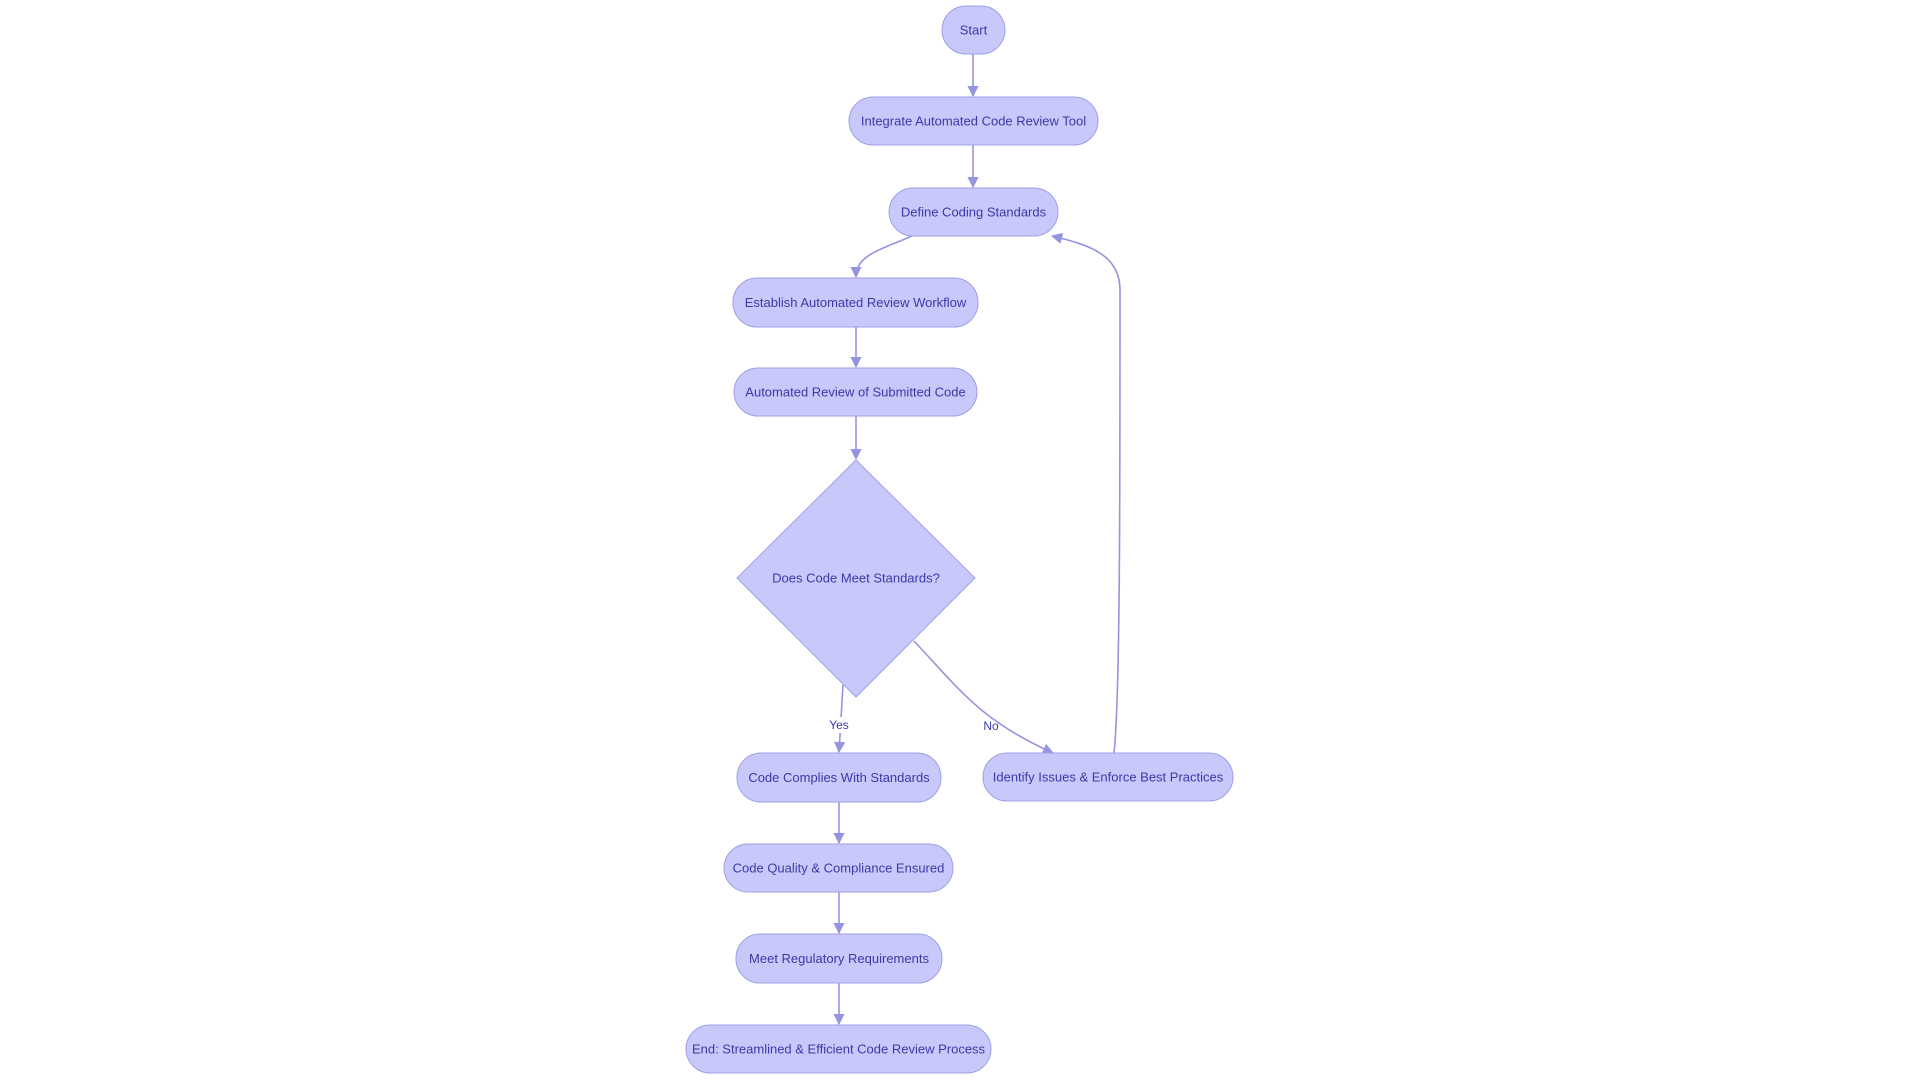 This screenshot has width=1920, height=1080. Describe the element at coordinates (1085, 493) in the screenshot. I see `edge-identify-to-define` at that location.